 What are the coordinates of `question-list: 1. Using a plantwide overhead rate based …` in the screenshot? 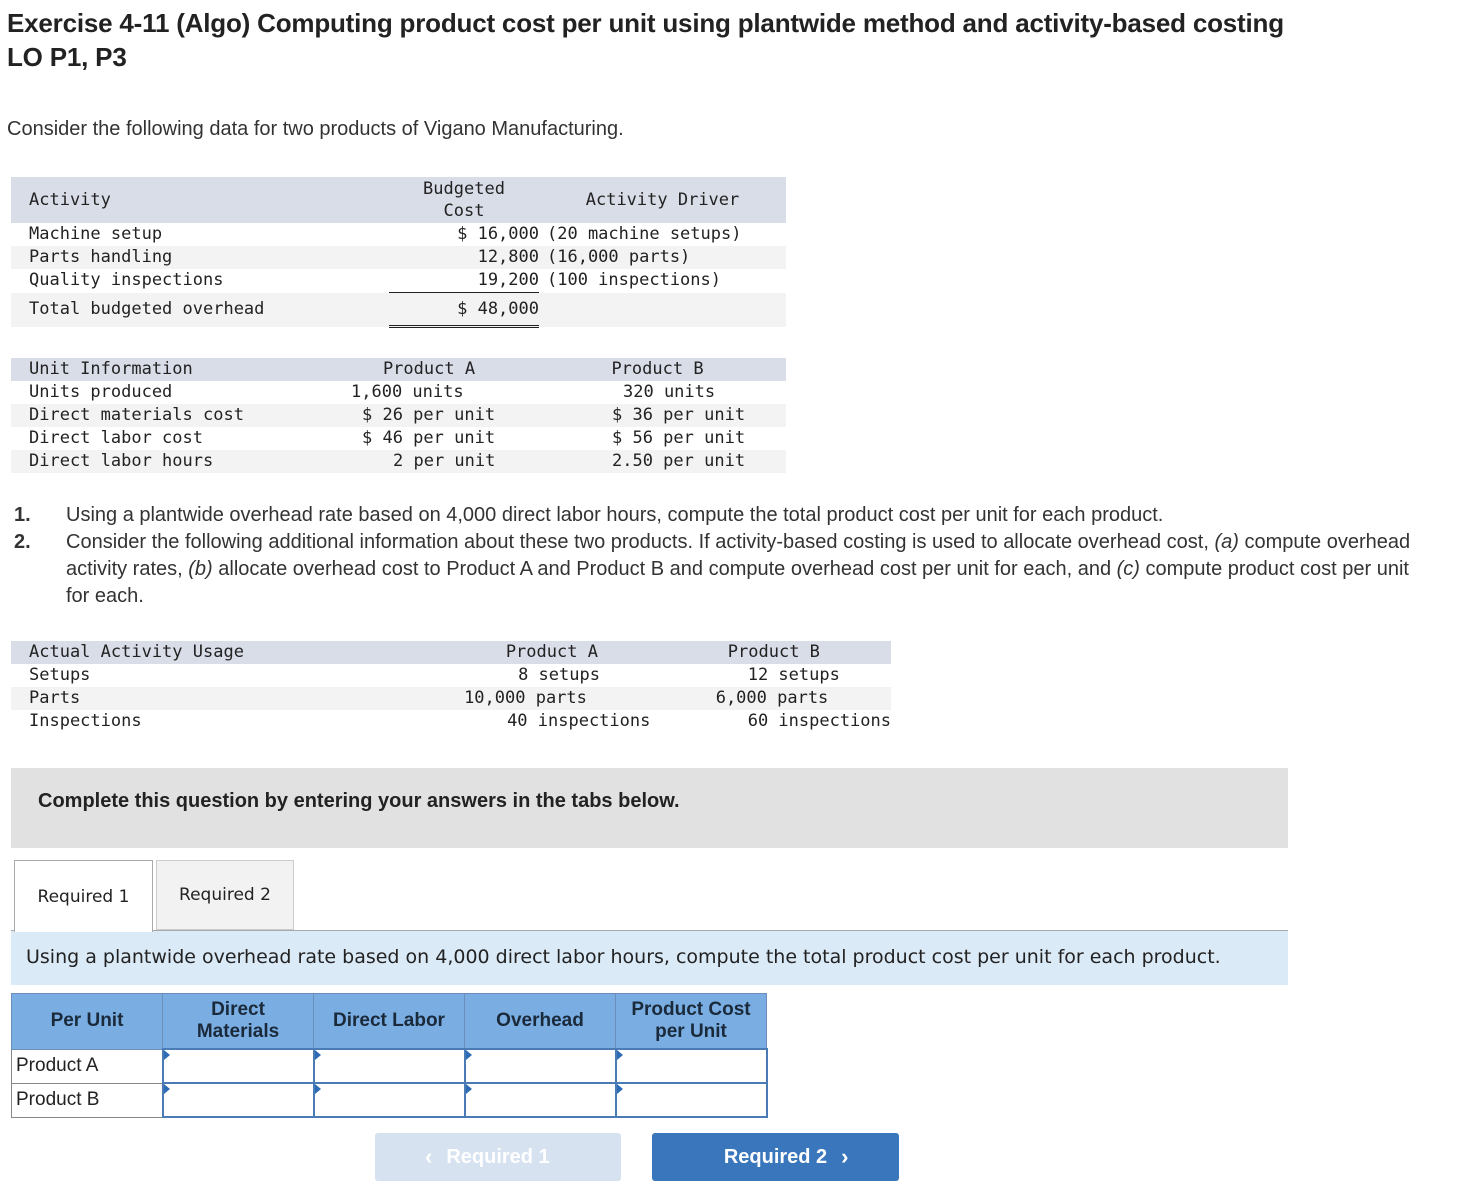 It's located at (717, 556).